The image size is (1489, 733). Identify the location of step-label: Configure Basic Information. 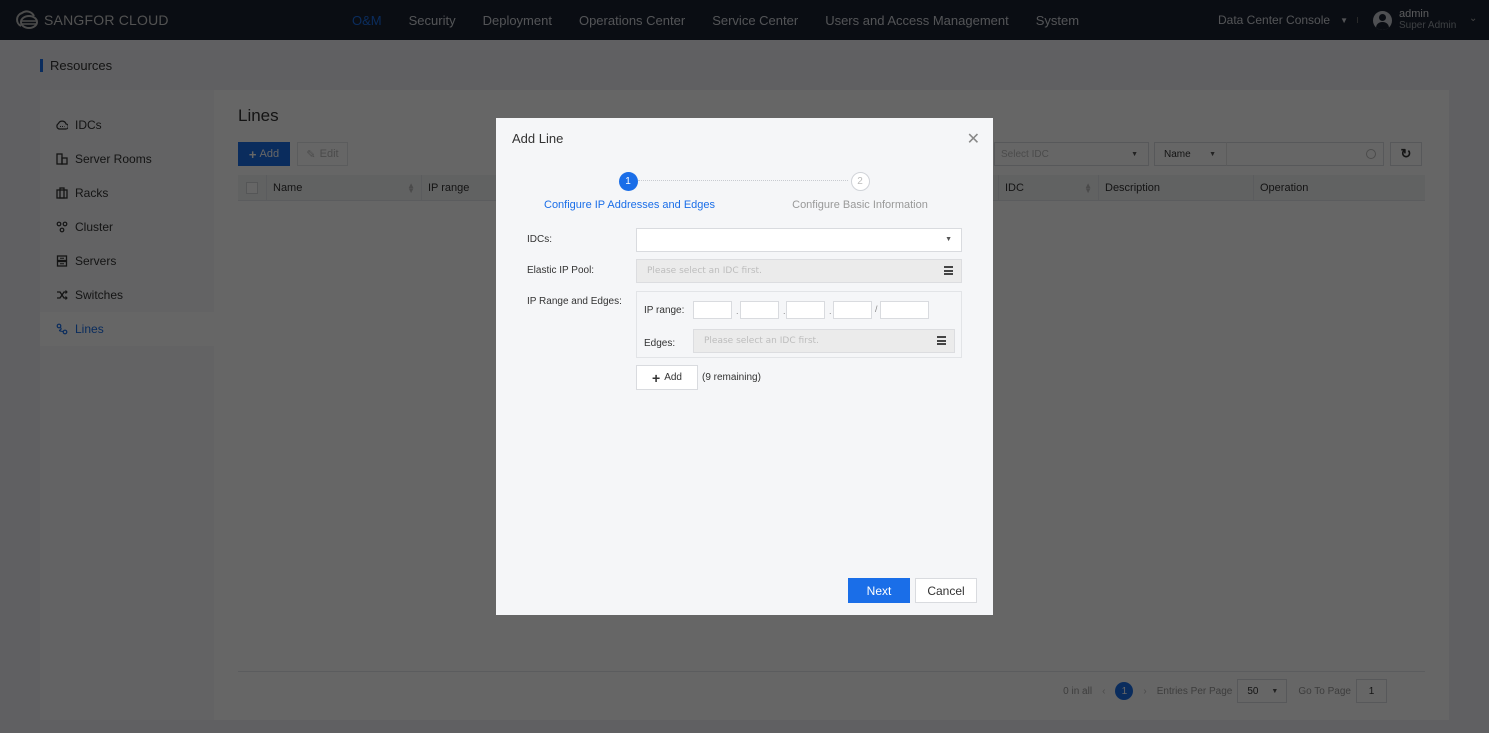
(860, 205).